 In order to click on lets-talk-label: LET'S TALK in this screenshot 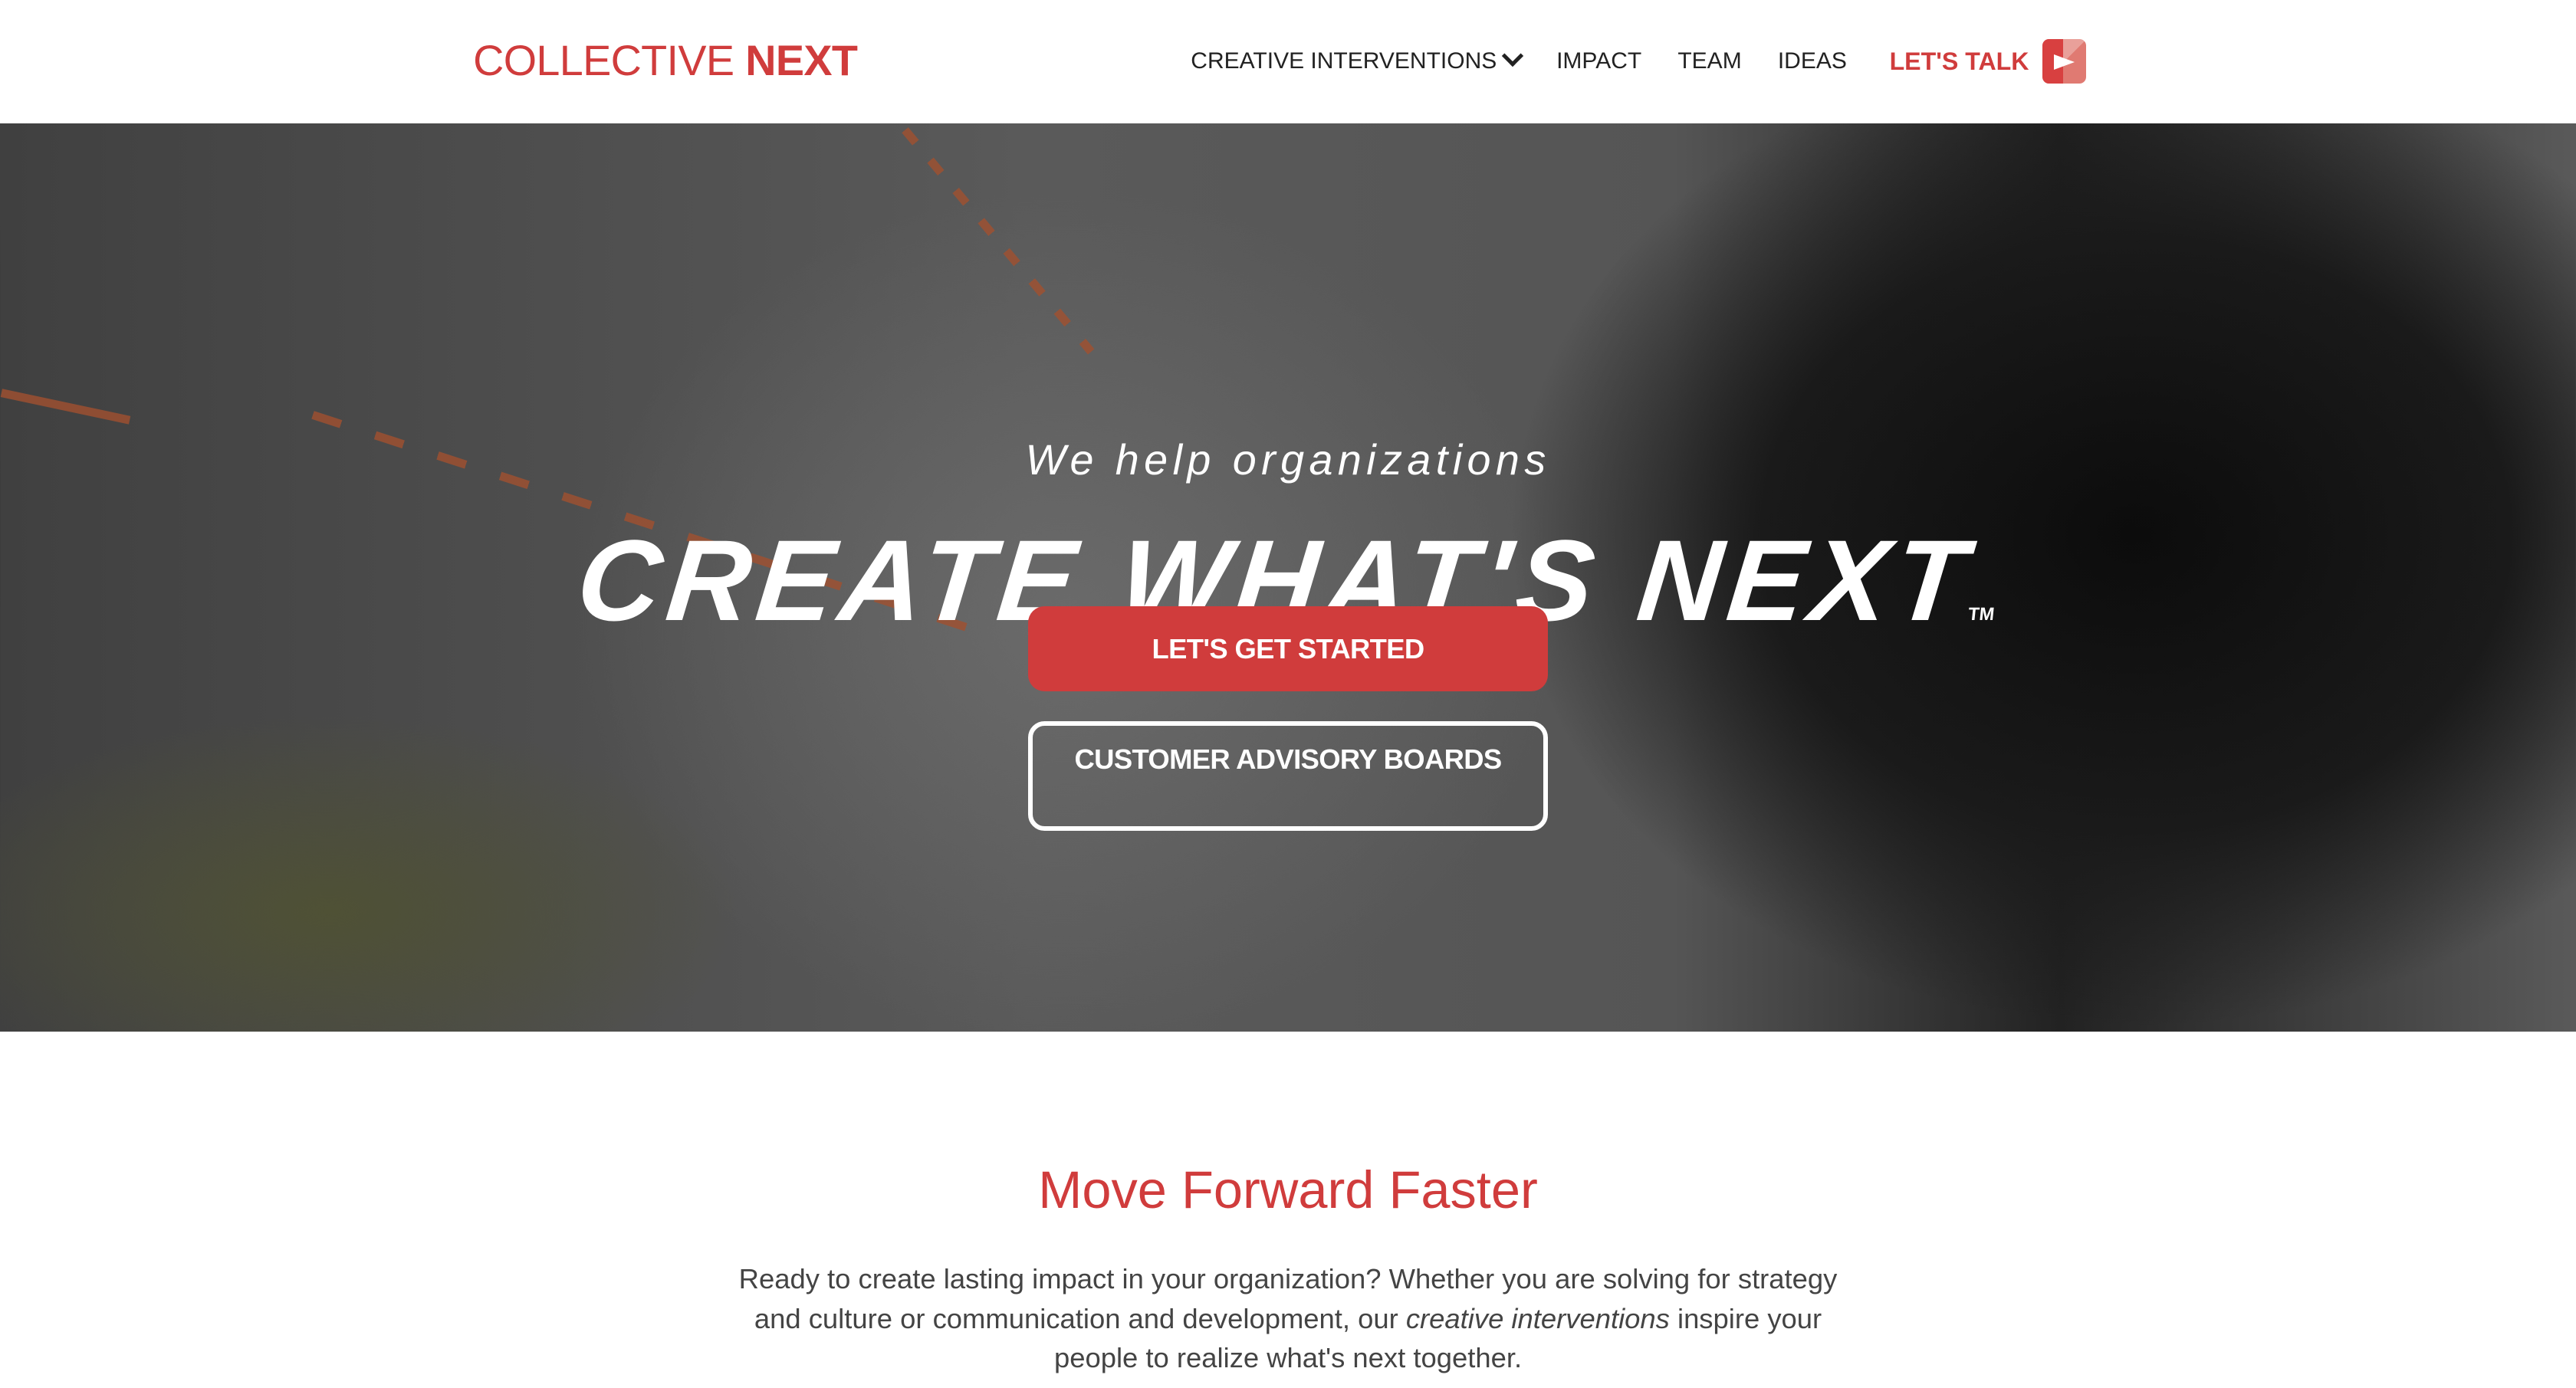, I will do `click(1959, 61)`.